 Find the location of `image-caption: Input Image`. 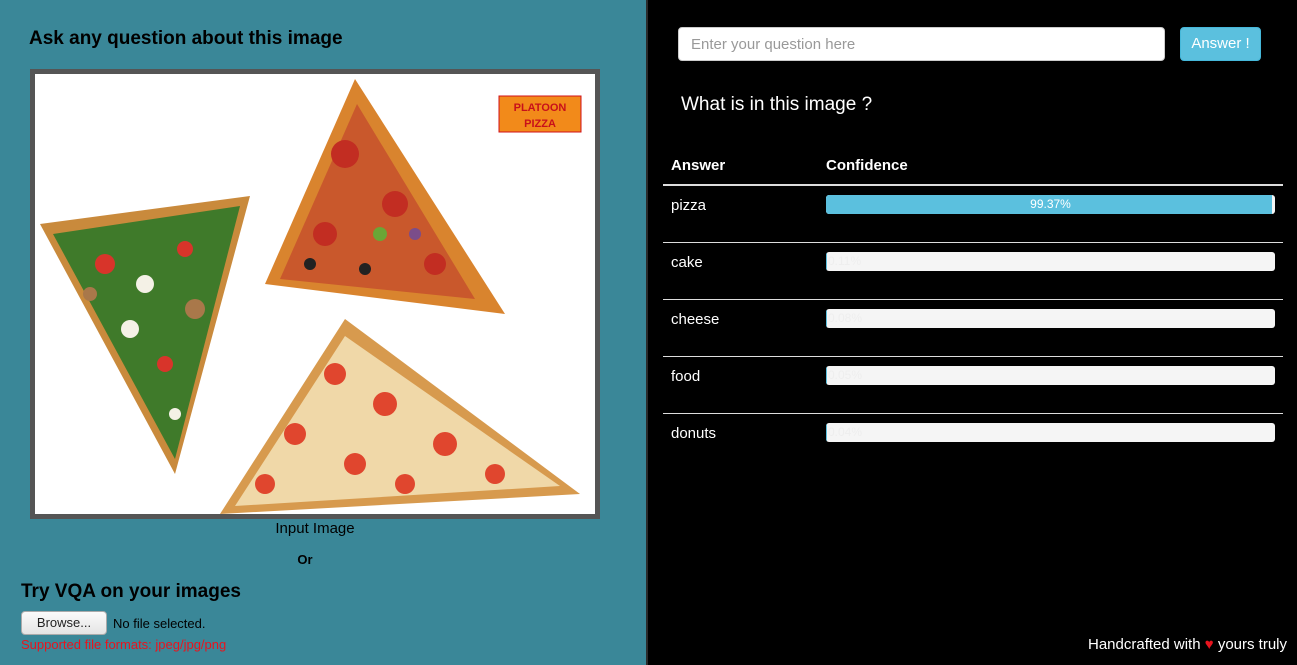

image-caption: Input Image is located at coordinates (315, 528).